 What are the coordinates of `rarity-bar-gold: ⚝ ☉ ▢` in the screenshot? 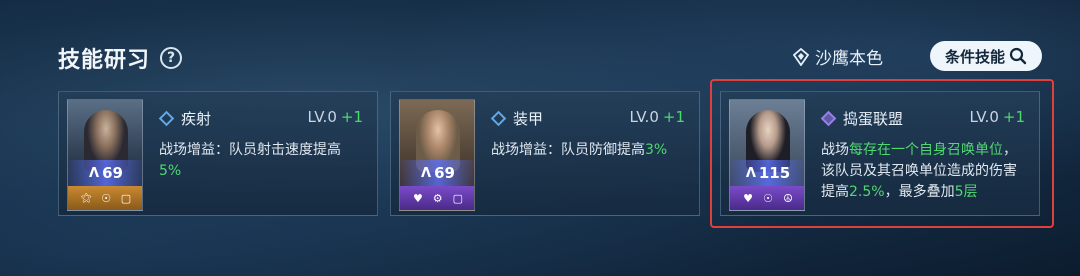 It's located at (105, 198).